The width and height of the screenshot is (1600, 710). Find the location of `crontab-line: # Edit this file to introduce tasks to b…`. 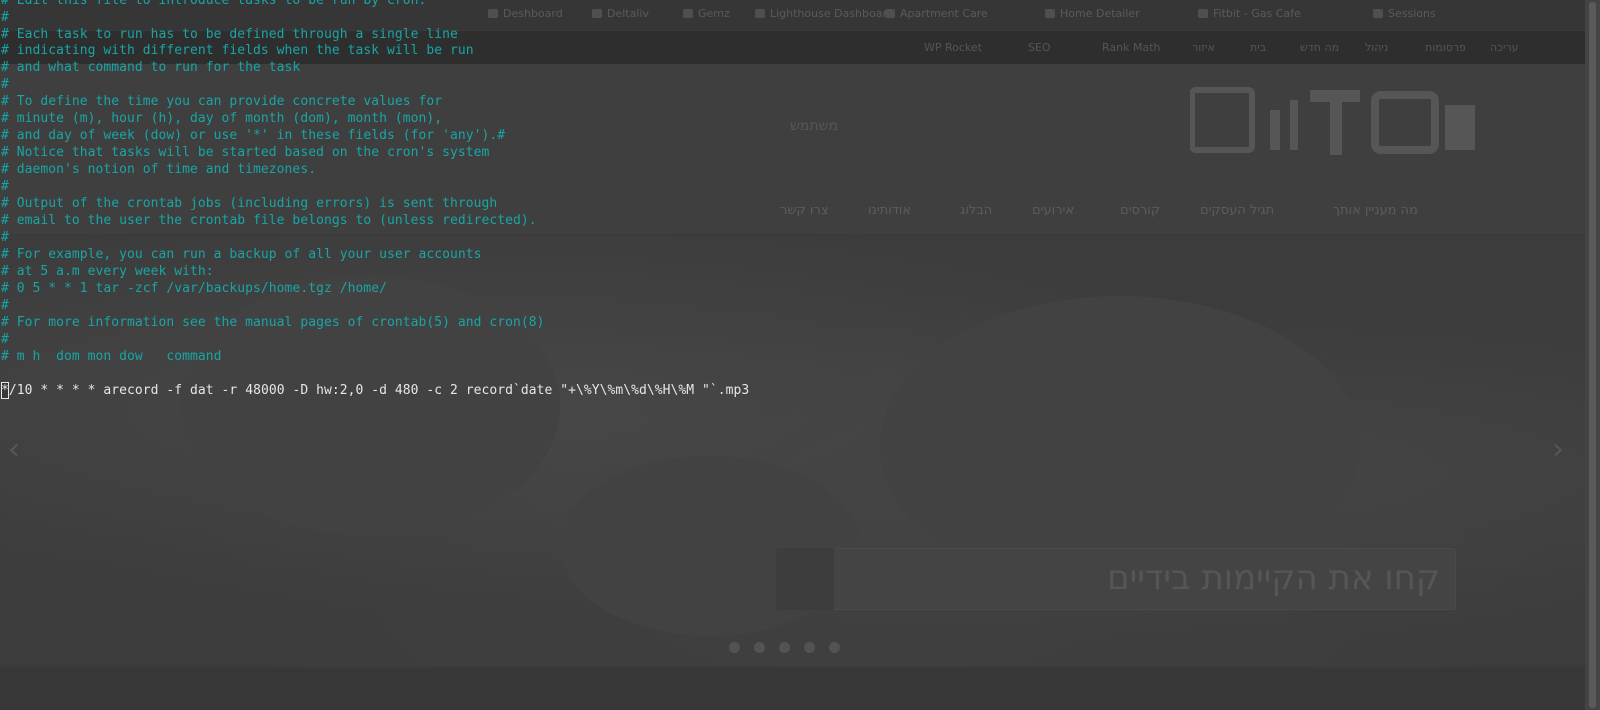

crontab-line: # Edit this file to introduce tasks to b… is located at coordinates (214, 4).